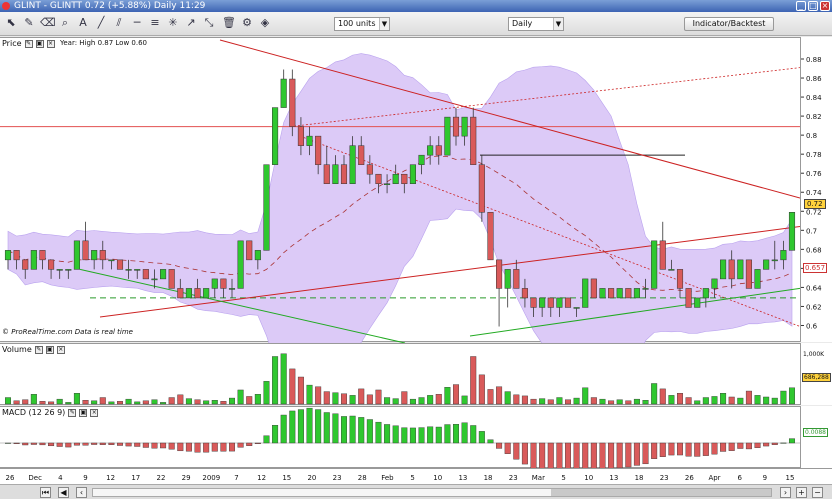 This screenshot has width=832, height=499. Describe the element at coordinates (63, 492) in the screenshot. I see `previous-page-icon: ◀` at that location.